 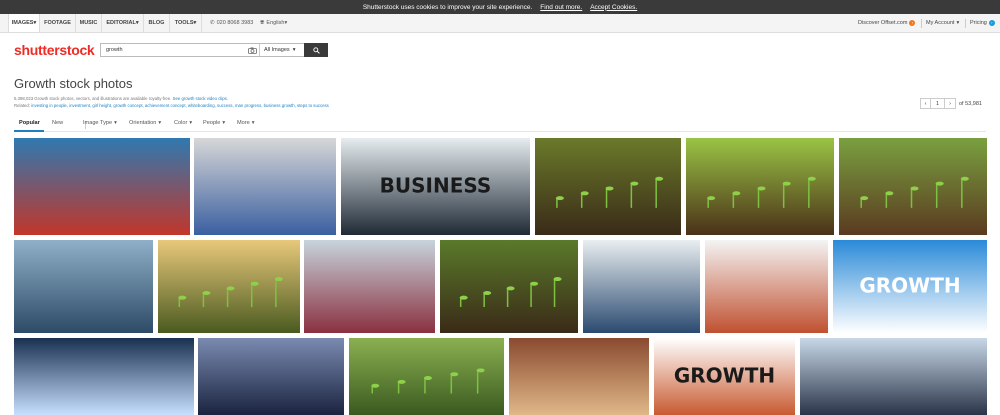 What do you see at coordinates (561, 7) in the screenshot?
I see `cookie-find-out-more-link: Find out more.` at bounding box center [561, 7].